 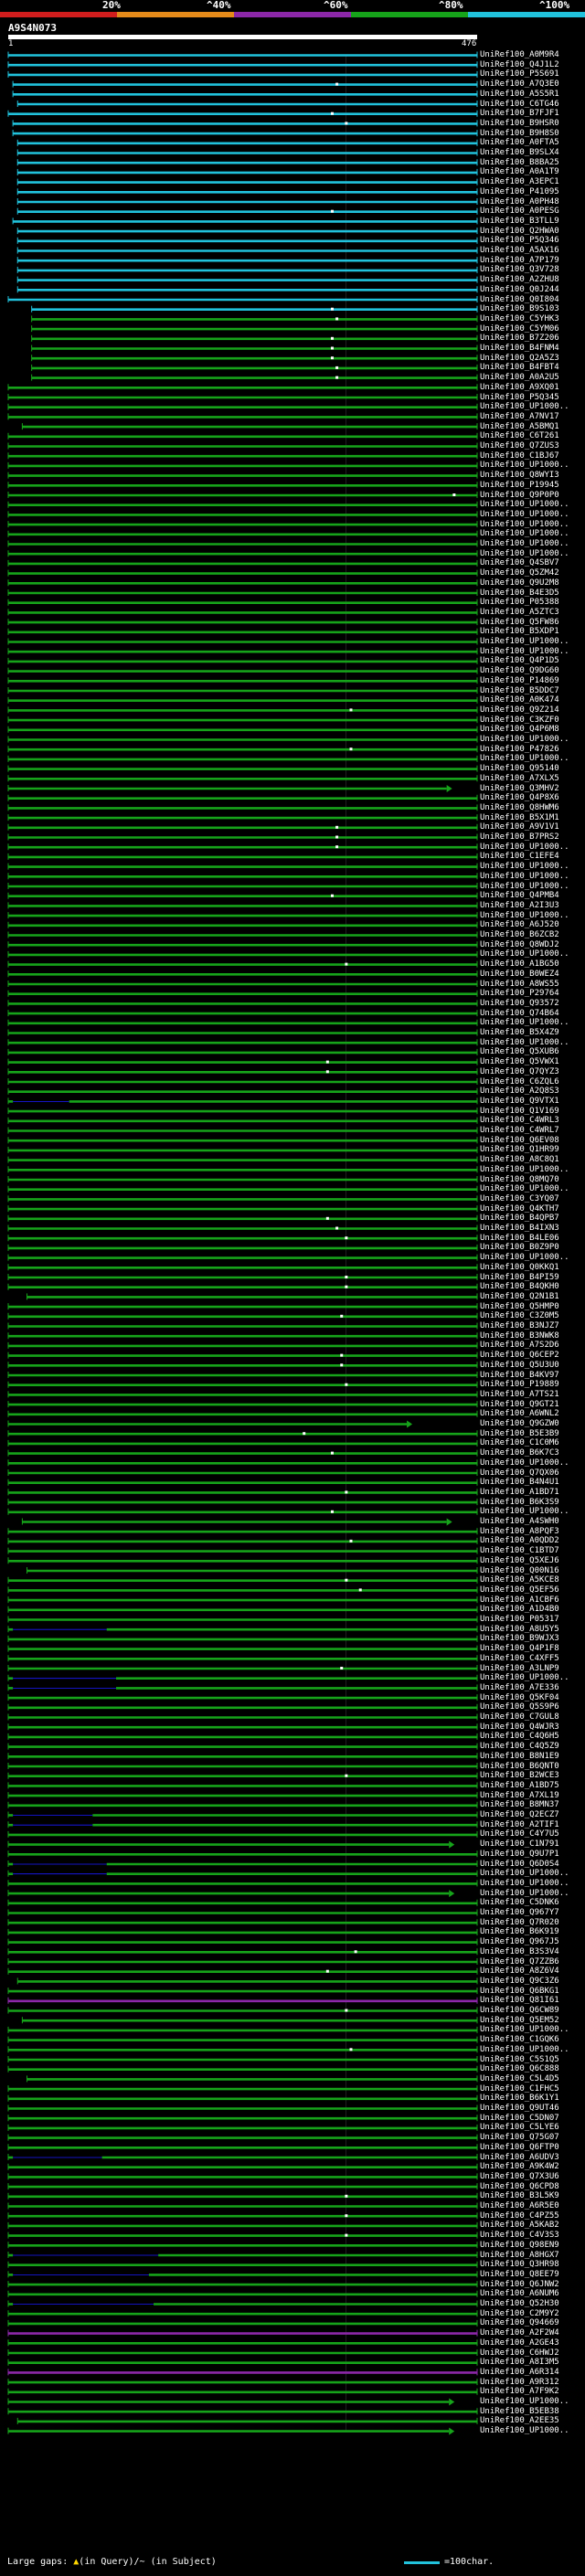 What do you see at coordinates (519, 2412) in the screenshot?
I see `hit-label: UniRef100_B5EB38` at bounding box center [519, 2412].